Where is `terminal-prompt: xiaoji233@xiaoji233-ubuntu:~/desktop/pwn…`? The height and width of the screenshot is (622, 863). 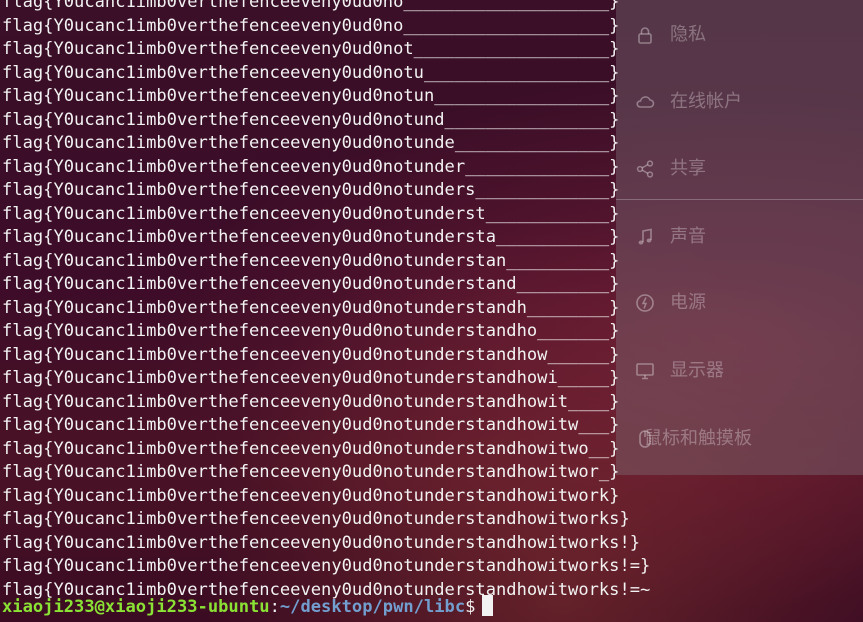 terminal-prompt: xiaoji233@xiaoji233-ubuntu:~/desktop/pwn… is located at coordinates (248, 607).